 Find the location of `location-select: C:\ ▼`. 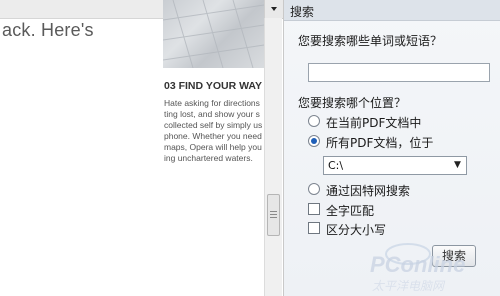

location-select: C:\ ▼ is located at coordinates (395, 165).